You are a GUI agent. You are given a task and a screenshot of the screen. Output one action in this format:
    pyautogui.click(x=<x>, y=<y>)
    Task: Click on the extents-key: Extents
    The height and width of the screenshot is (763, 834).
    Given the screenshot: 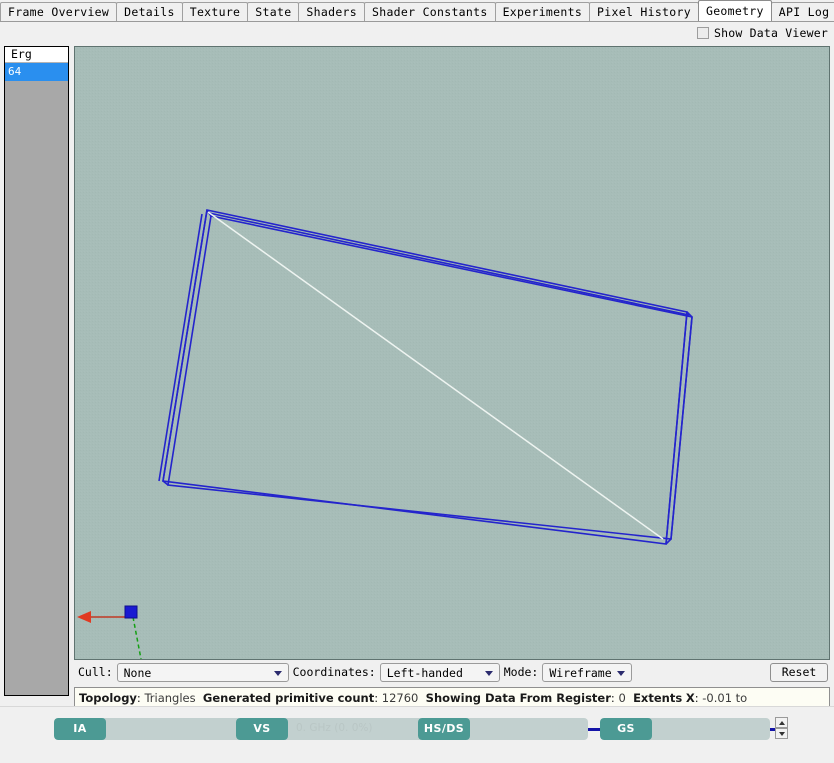 What is the action you would take?
    pyautogui.click(x=658, y=698)
    